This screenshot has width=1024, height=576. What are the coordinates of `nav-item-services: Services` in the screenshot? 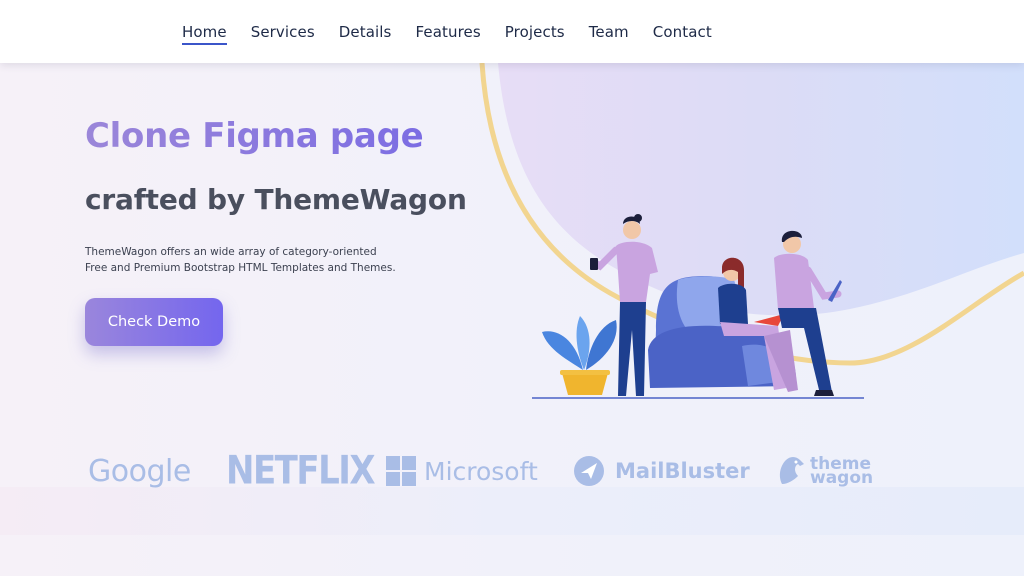 It's located at (283, 31).